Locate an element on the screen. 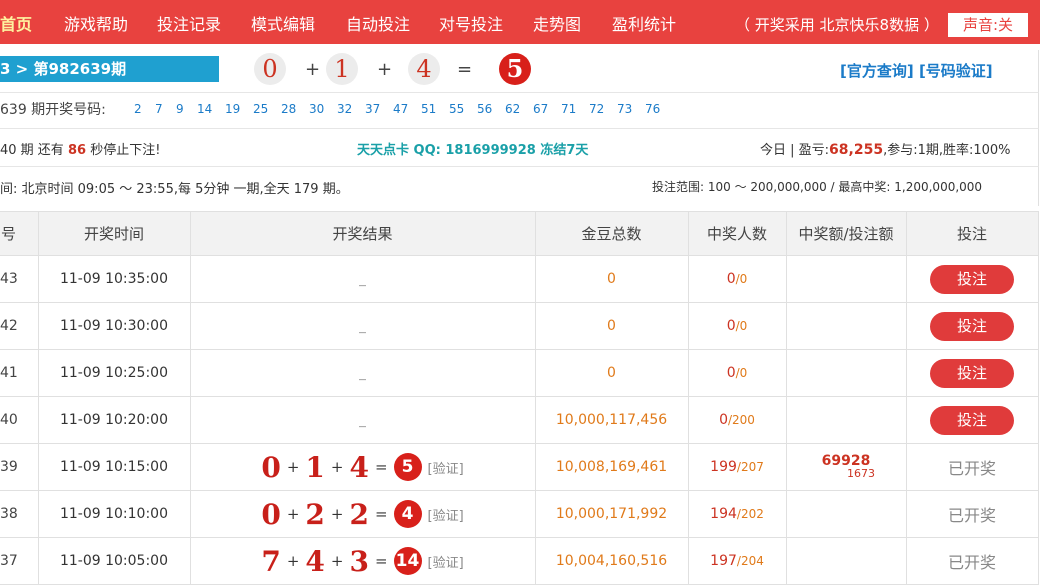 Image resolution: width=1053 pixels, height=585 pixels. current-period-bar: 3 > 第982639期 is located at coordinates (109, 69).